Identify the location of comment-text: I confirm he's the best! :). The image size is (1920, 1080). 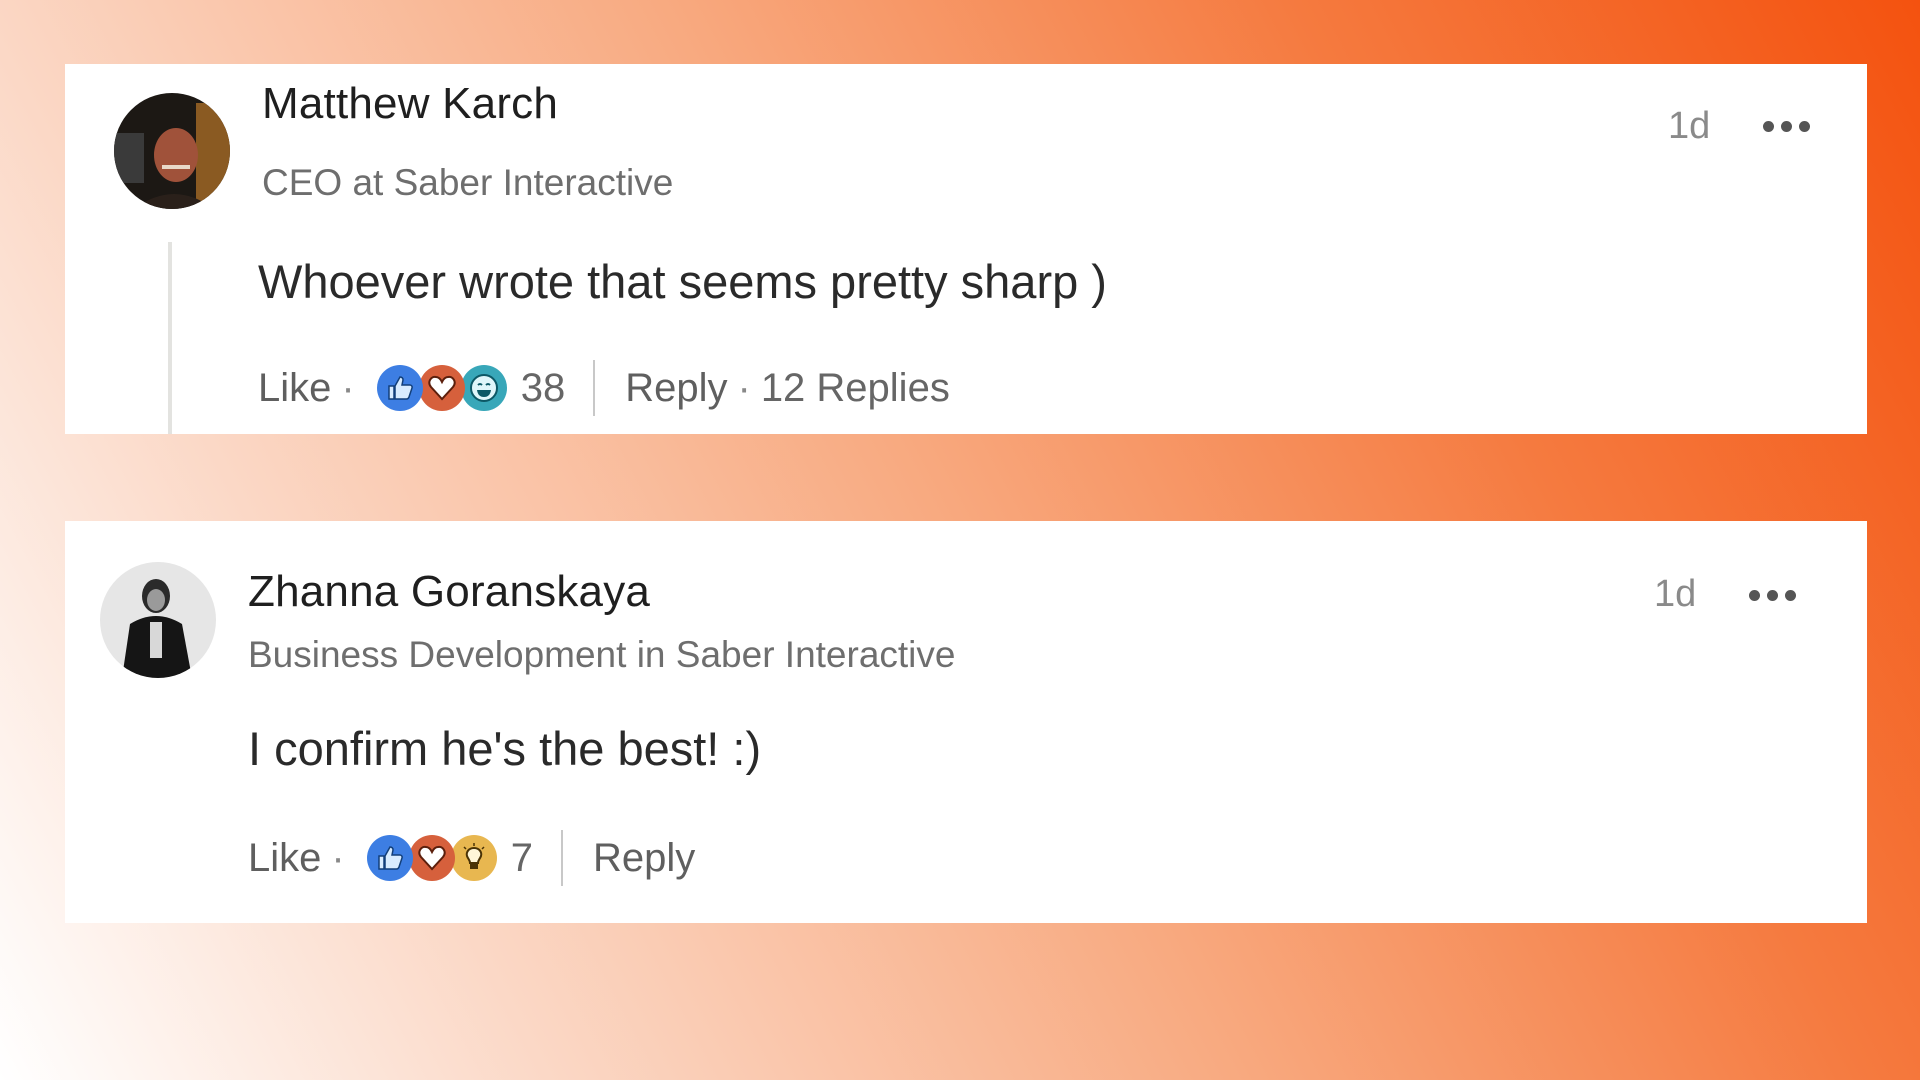
(505, 748).